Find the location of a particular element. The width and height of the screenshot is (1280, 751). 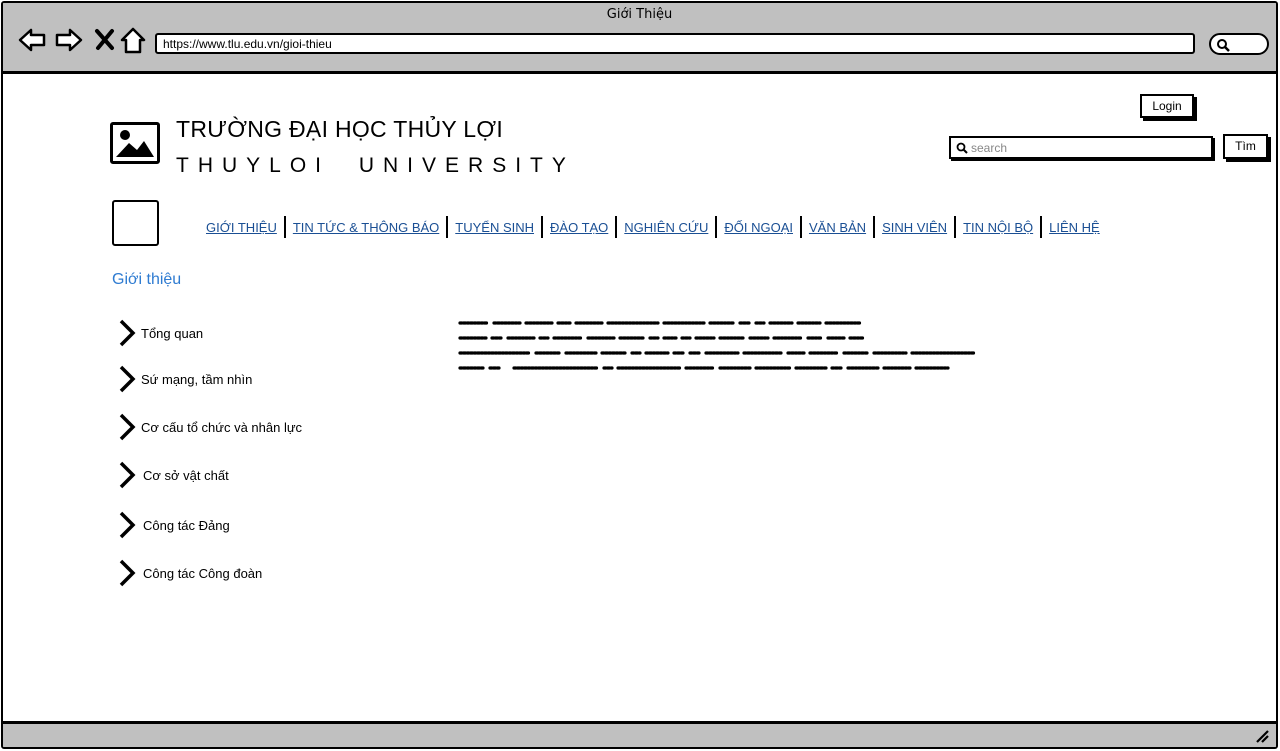

home-icon is located at coordinates (133, 40).